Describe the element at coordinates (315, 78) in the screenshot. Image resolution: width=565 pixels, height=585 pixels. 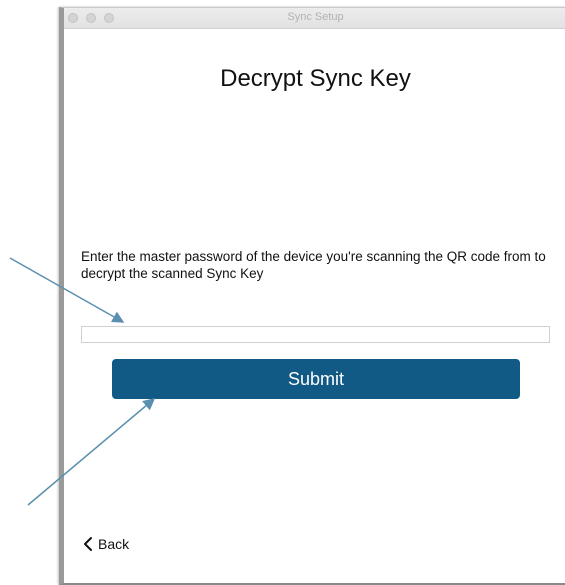
I see `page-title: Decrypt Sync Key` at that location.